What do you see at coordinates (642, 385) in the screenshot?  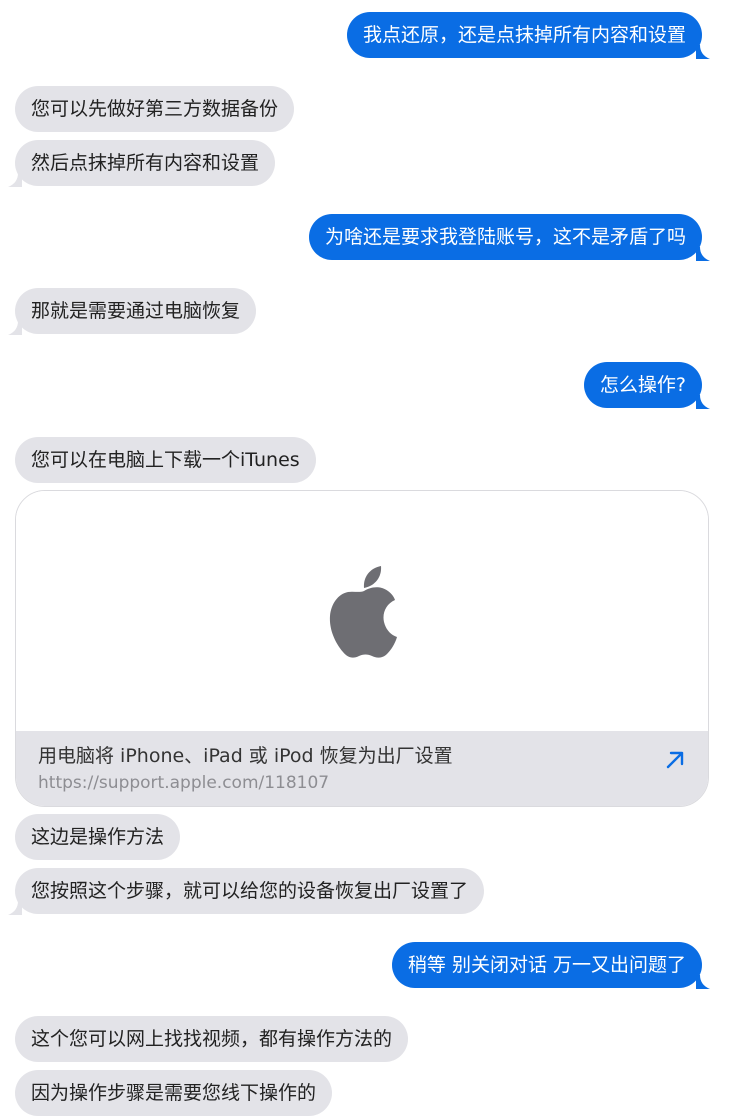 I see `message-bubble-outgoing: 怎么操作?` at bounding box center [642, 385].